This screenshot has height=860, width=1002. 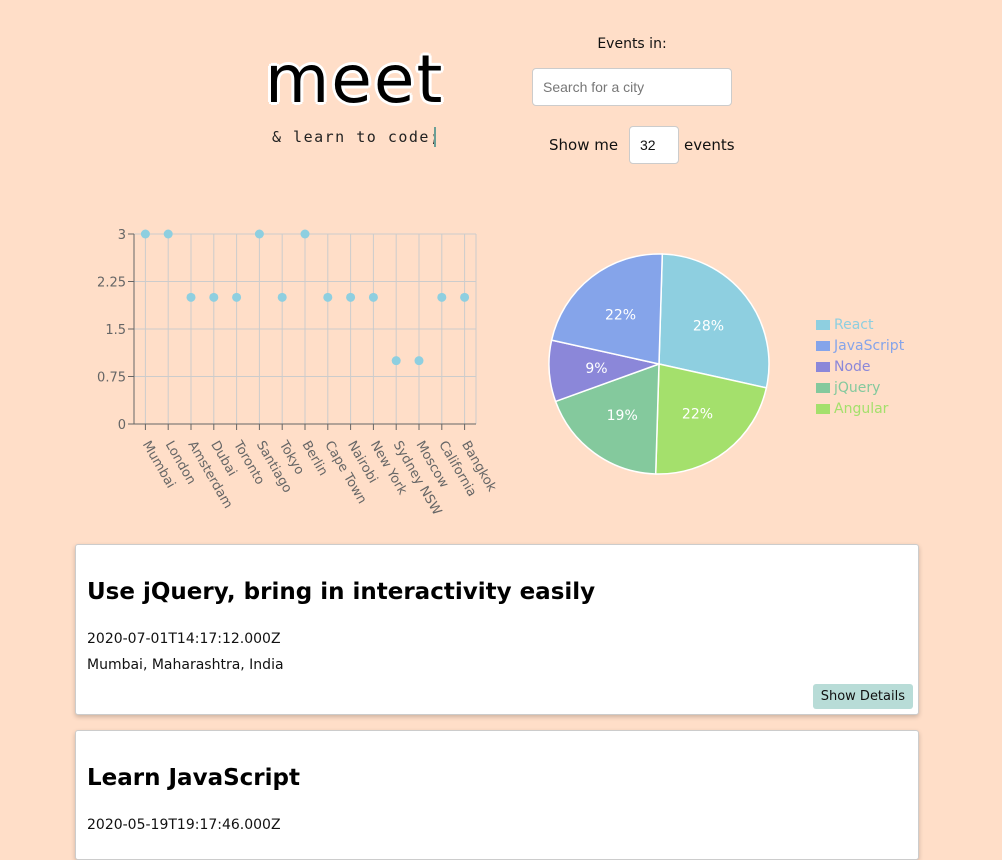 I want to click on event-genre-pie-chart: 28% 22% 19% 9% 22%, so click(x=659, y=364).